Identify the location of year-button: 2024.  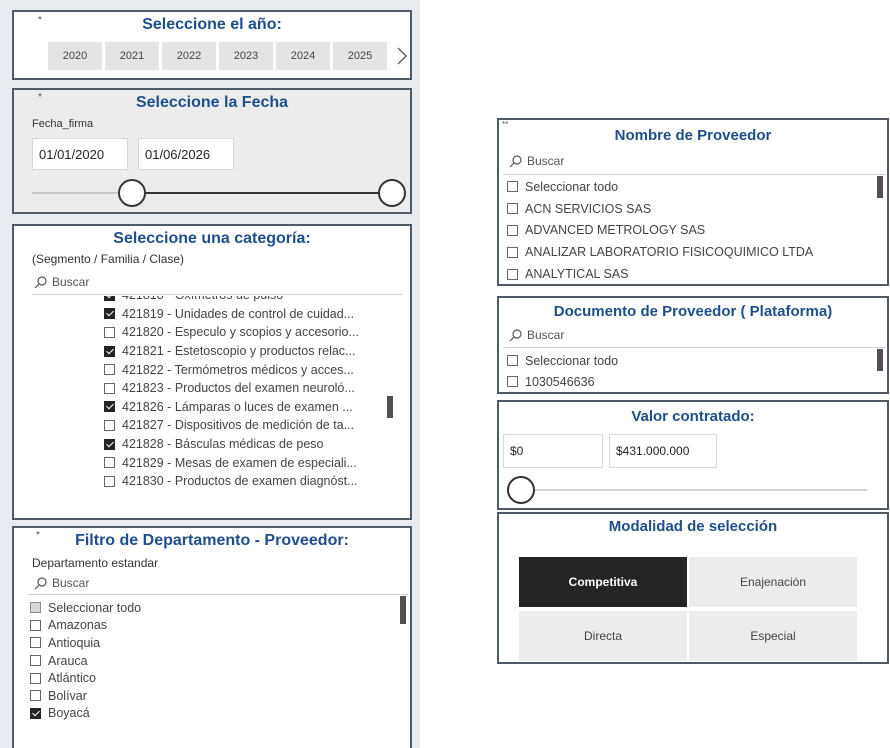
(303, 56).